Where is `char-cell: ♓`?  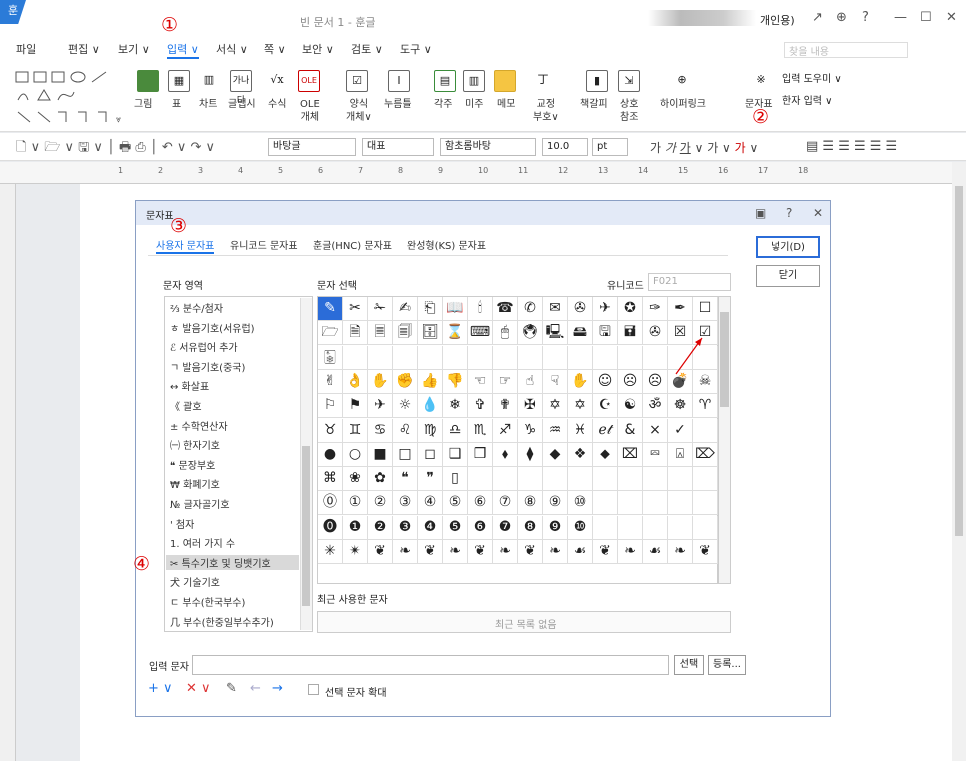
char-cell: ♓ is located at coordinates (580, 430).